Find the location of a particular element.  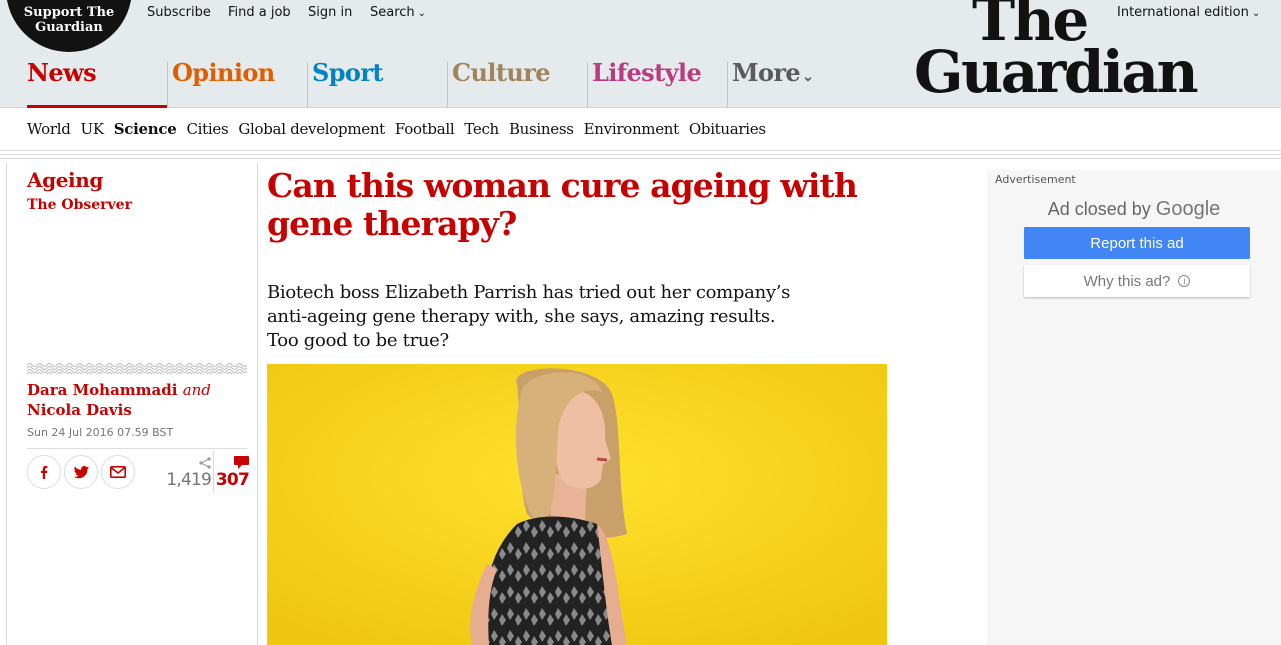

share-twitter-button is located at coordinates (81, 472).